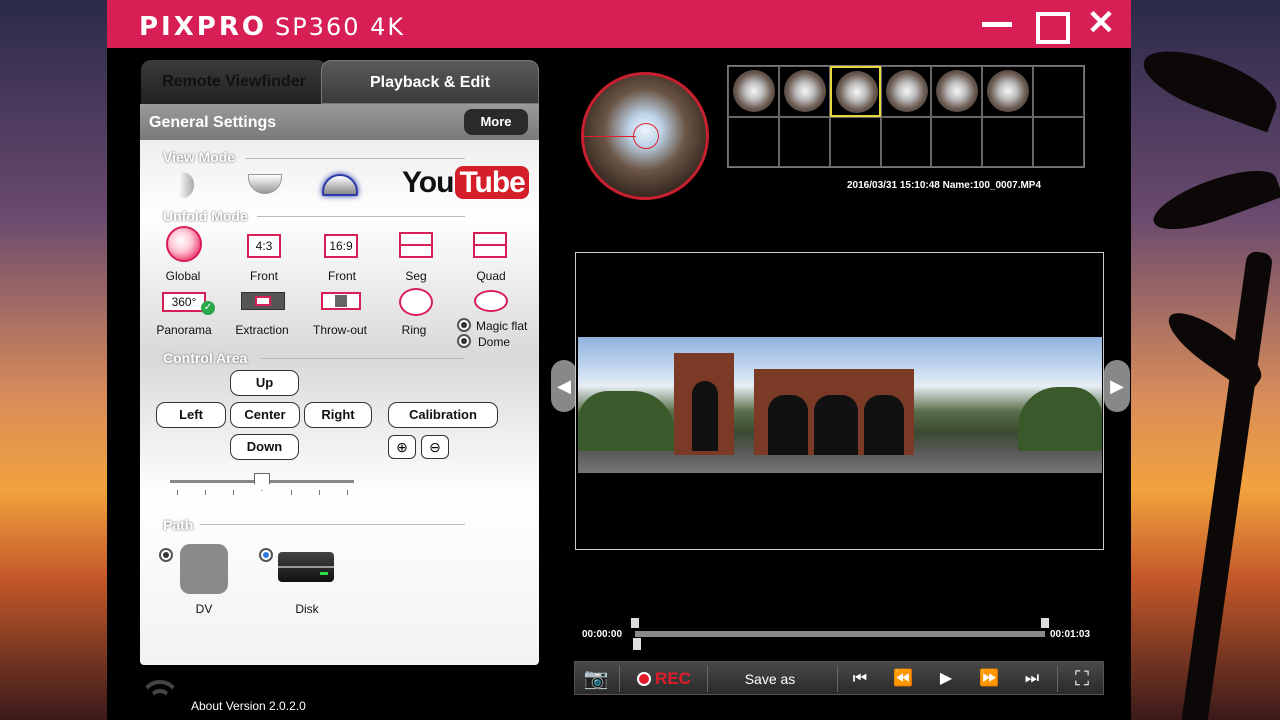 The image size is (1280, 720). I want to click on dome-label: Dome, so click(494, 342).